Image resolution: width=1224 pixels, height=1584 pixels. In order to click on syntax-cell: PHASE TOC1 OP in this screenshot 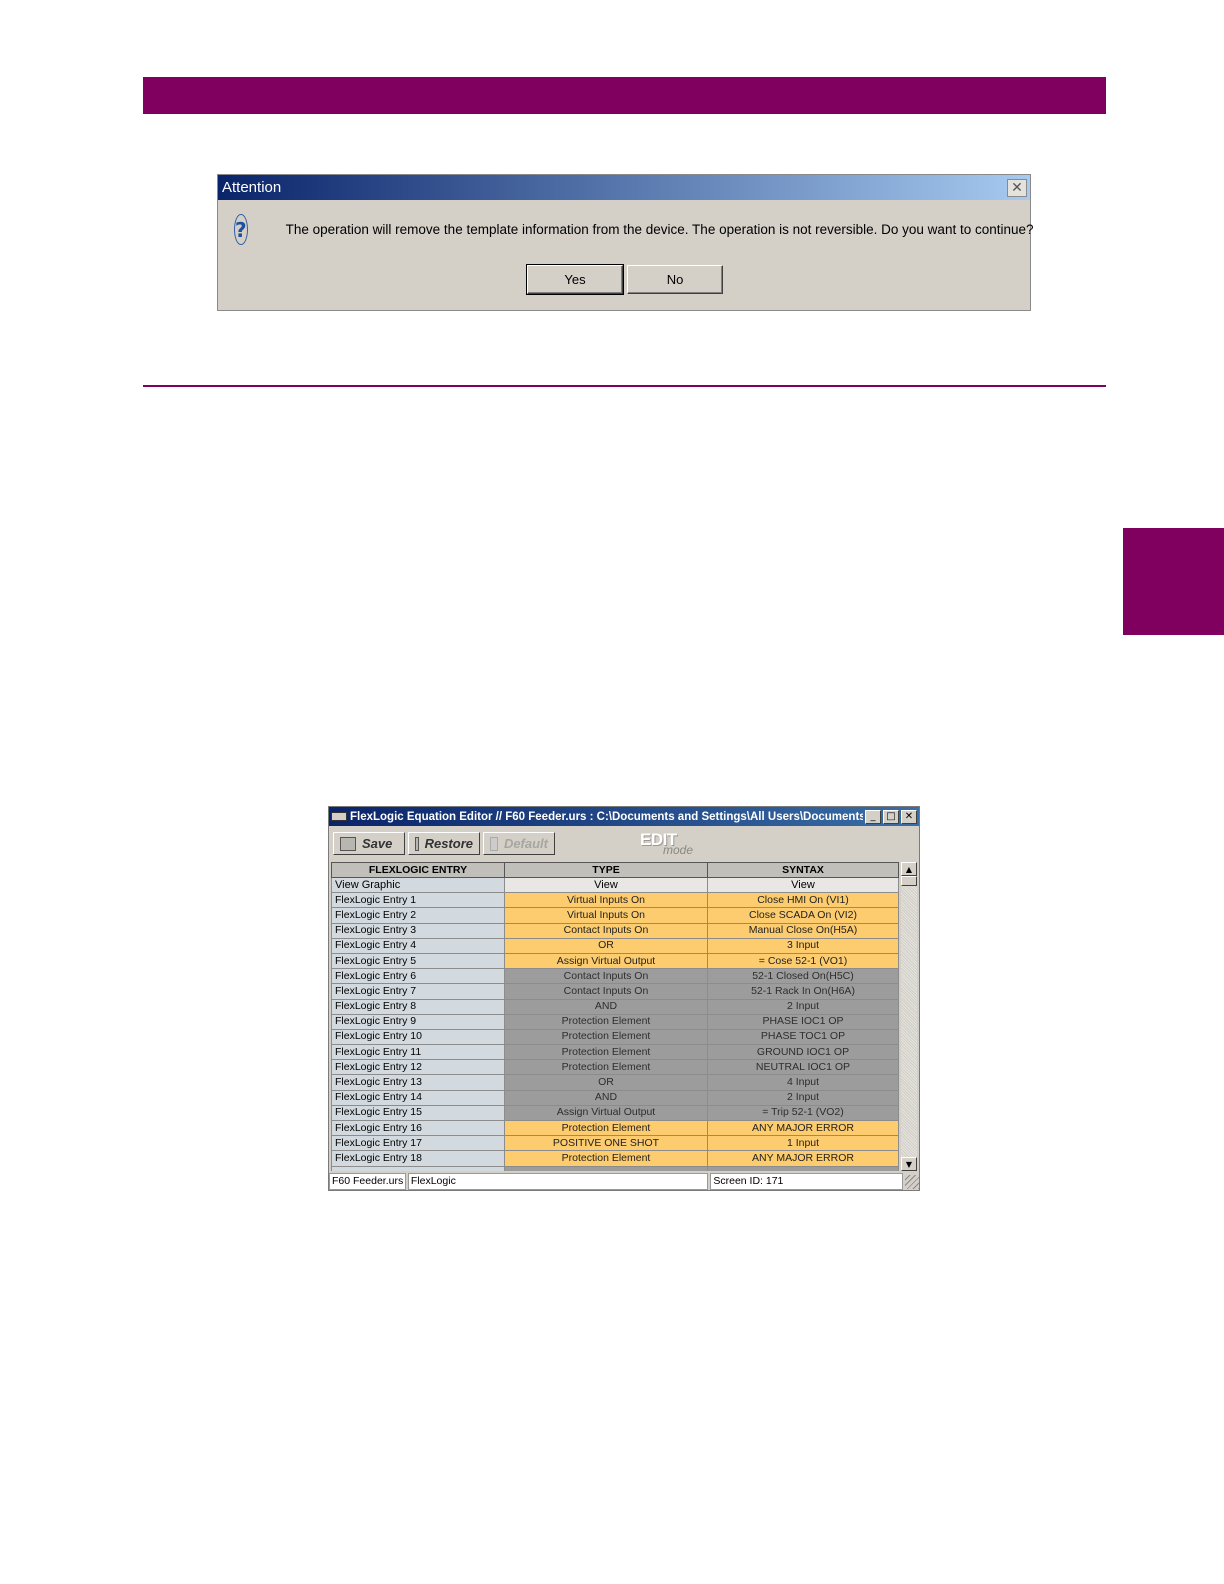, I will do `click(803, 1037)`.